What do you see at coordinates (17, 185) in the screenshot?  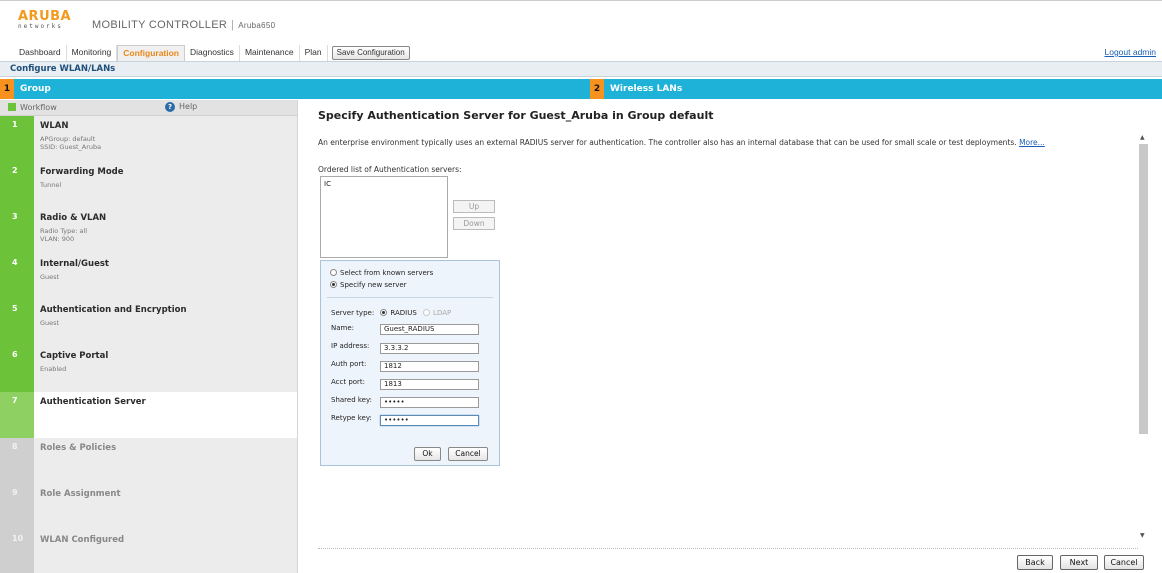 I see `step-number: 2` at bounding box center [17, 185].